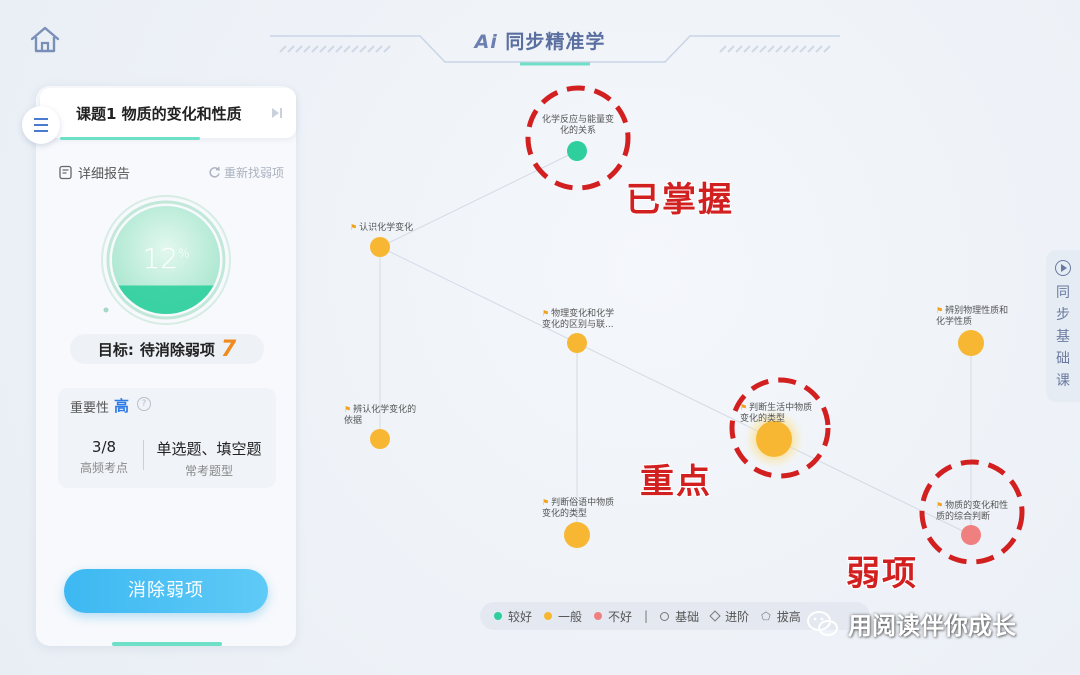 This screenshot has height=675, width=1080. I want to click on legend-advanced: 进阶, so click(729, 616).